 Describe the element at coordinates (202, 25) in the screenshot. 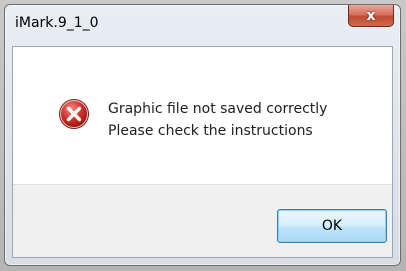

I see `title-bar: iMark.9_1_0 x` at that location.